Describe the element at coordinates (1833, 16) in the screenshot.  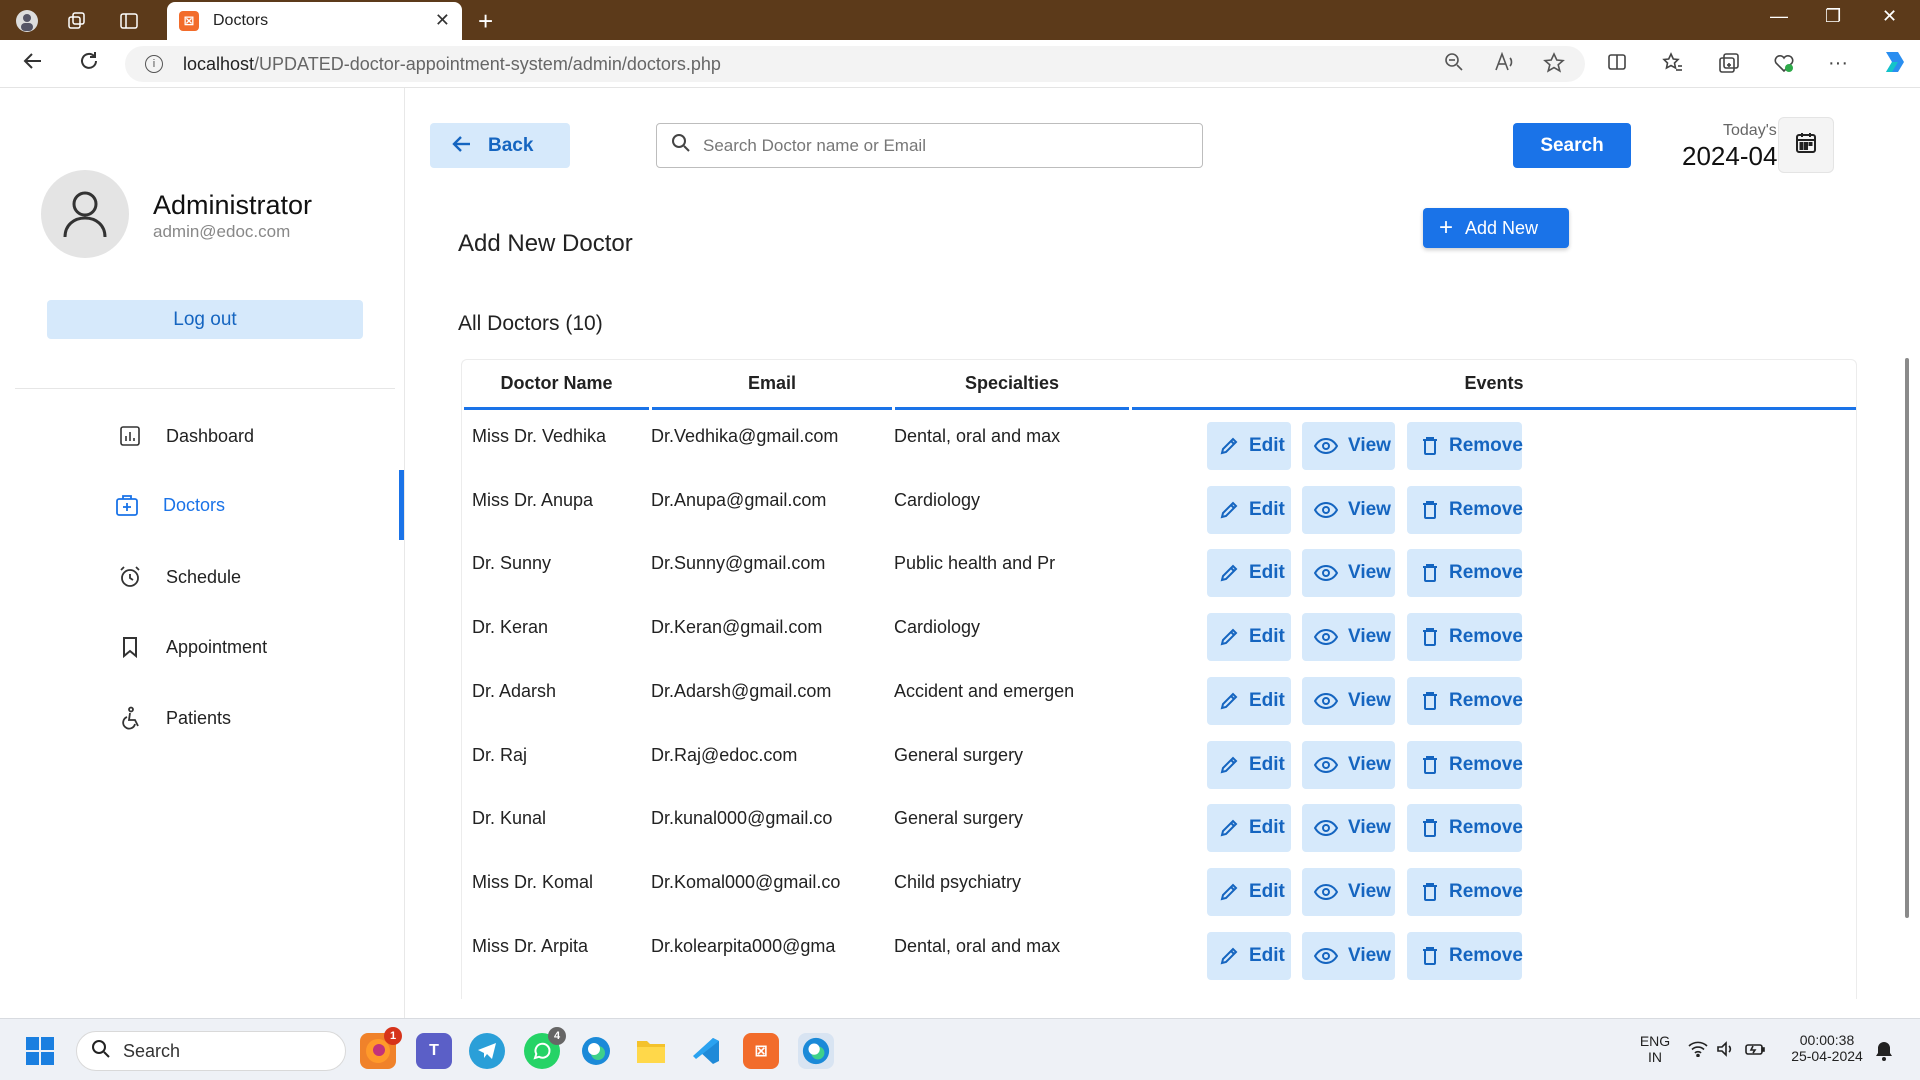
I see `restore-icon: ❐` at that location.